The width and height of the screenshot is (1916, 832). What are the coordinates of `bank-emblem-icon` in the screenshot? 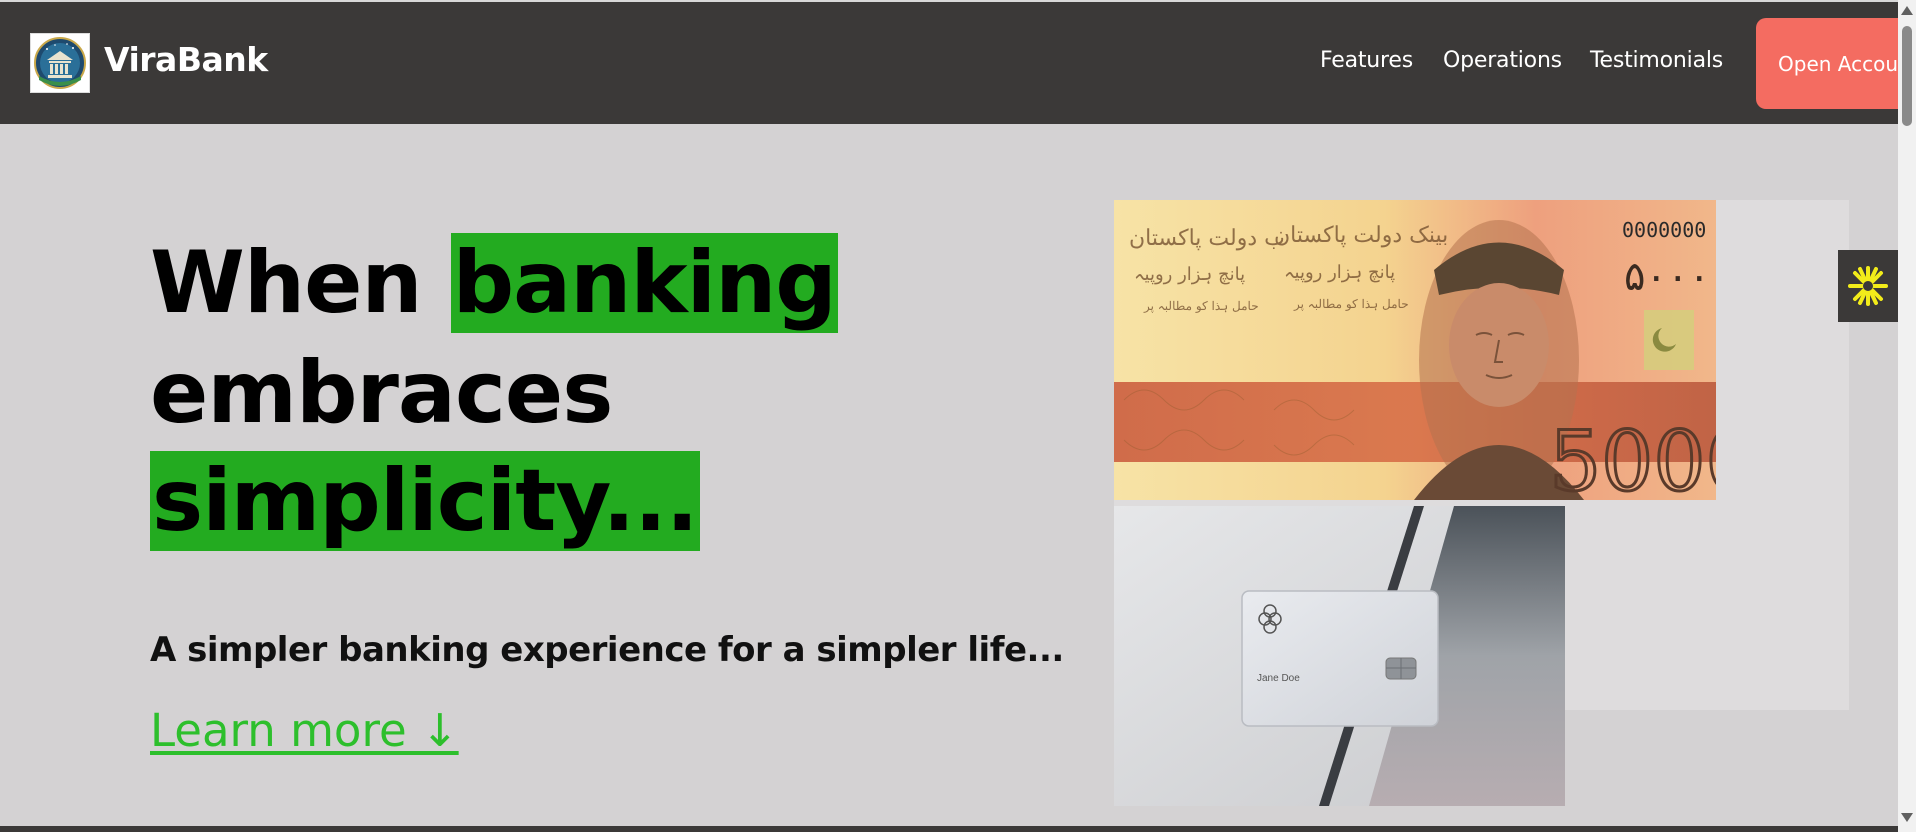 It's located at (60, 63).